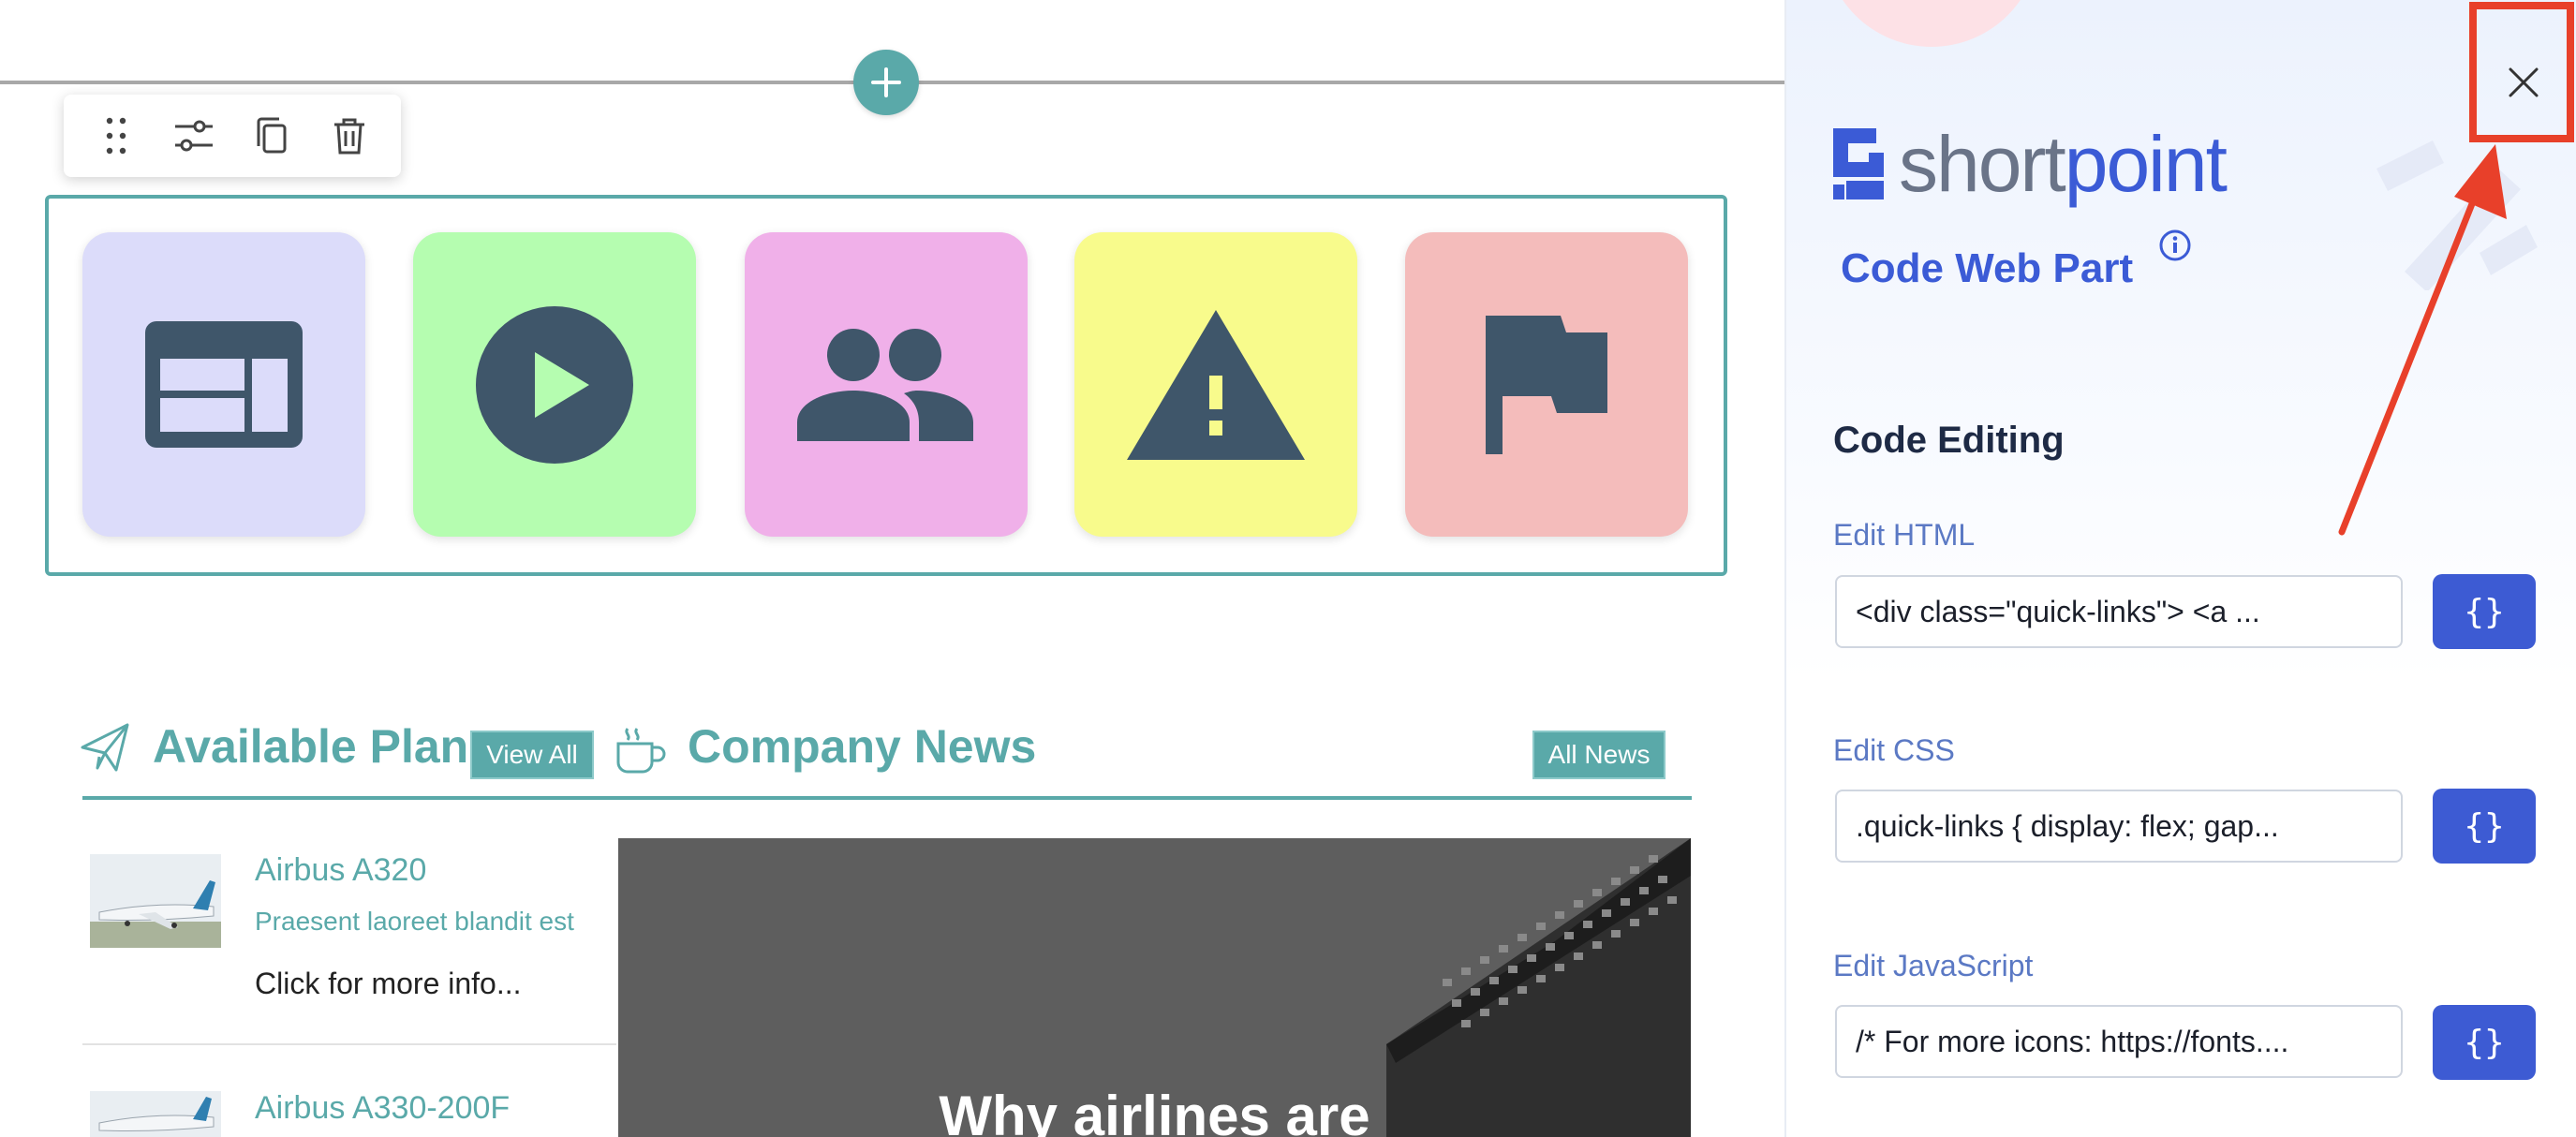  What do you see at coordinates (1988, 268) in the screenshot?
I see `panel-title: Code Web Part` at bounding box center [1988, 268].